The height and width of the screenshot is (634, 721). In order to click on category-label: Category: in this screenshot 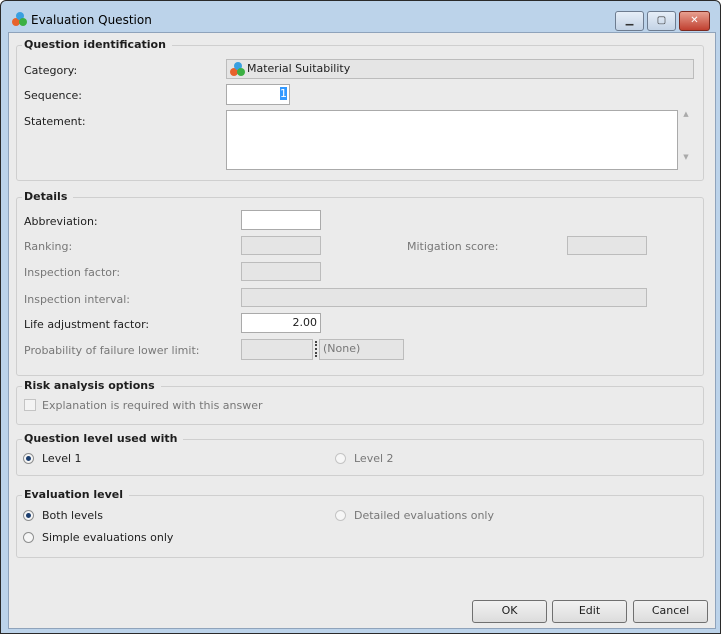, I will do `click(51, 70)`.